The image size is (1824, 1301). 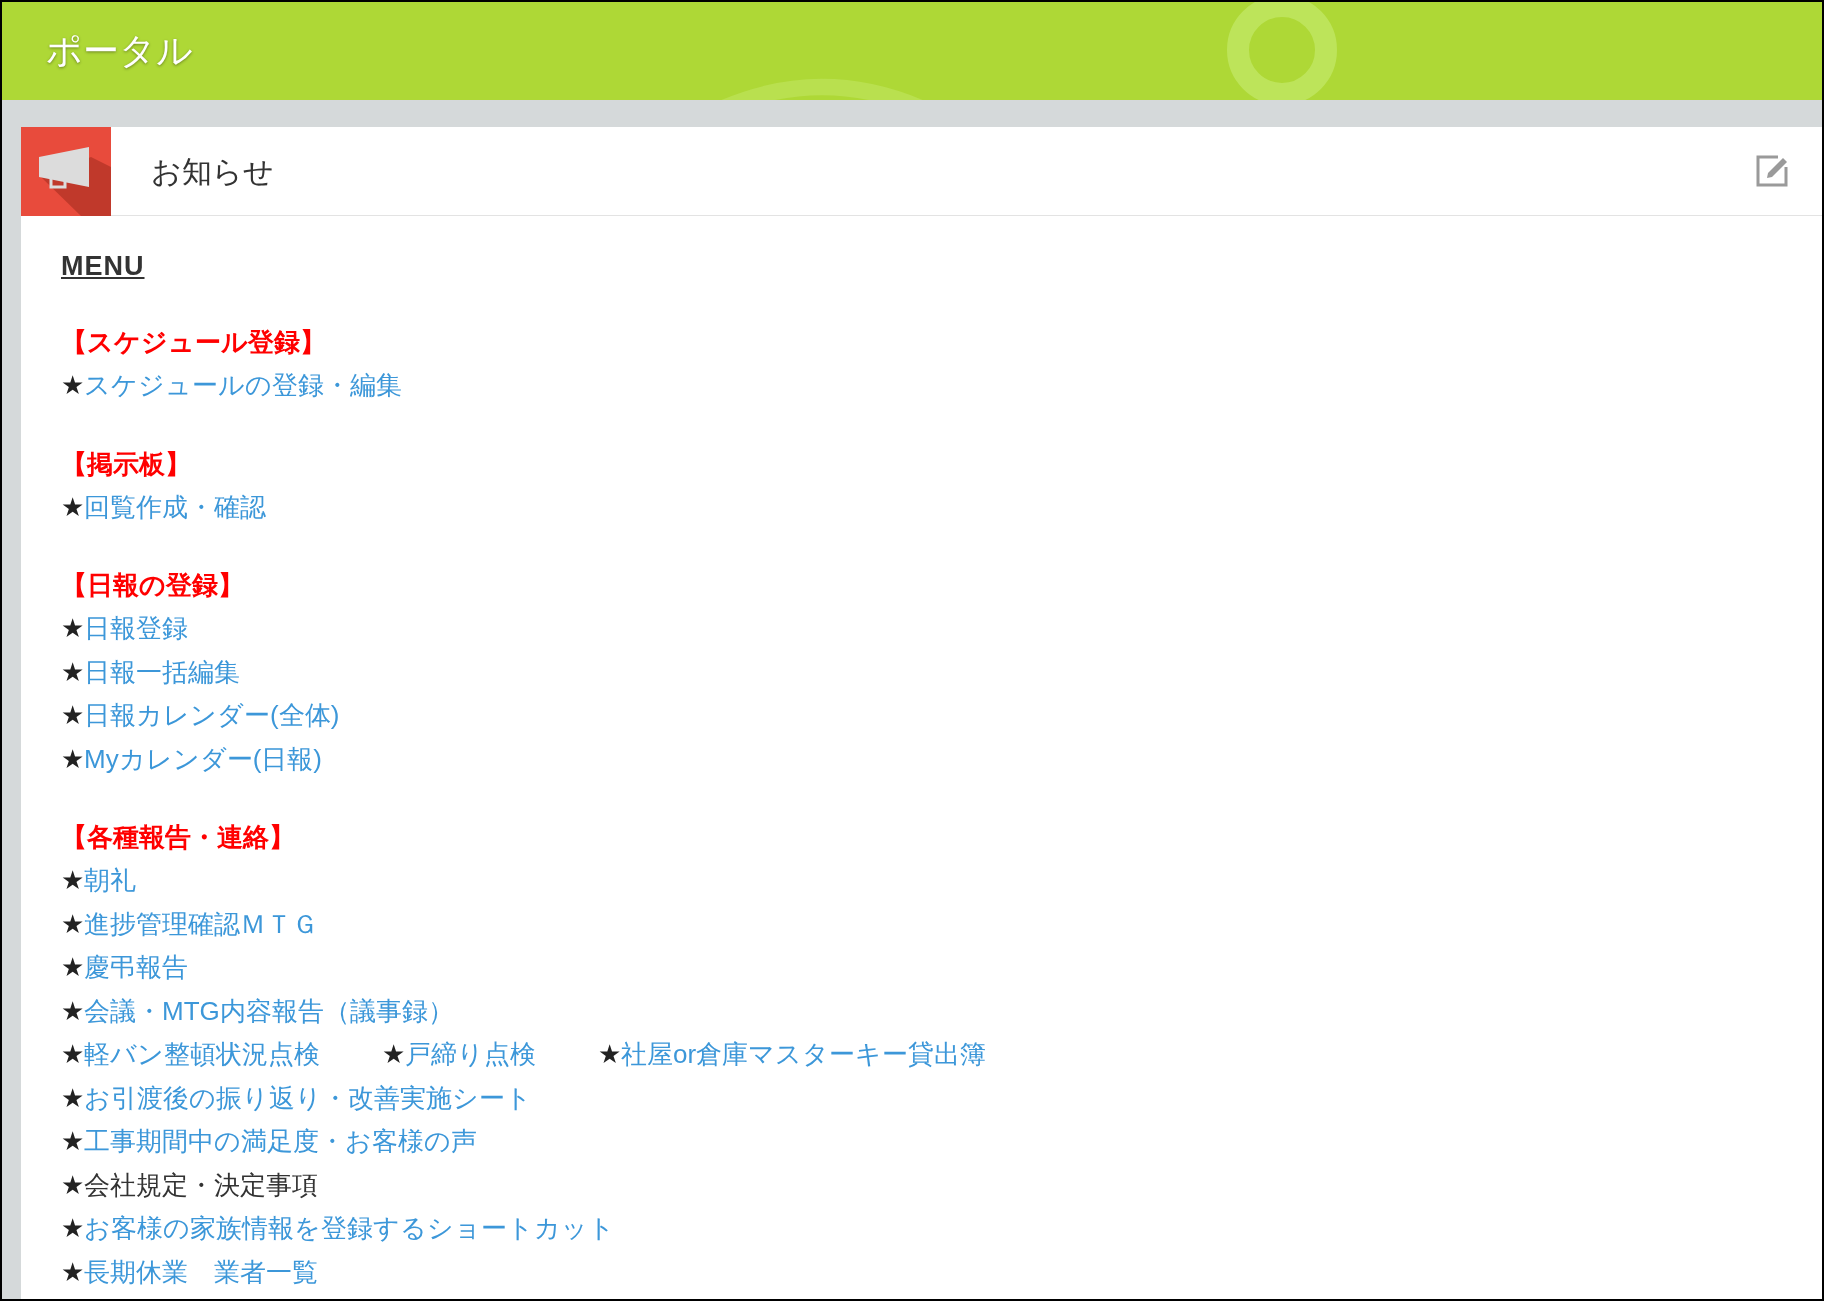 What do you see at coordinates (193, 342) in the screenshot?
I see `section-heading: 【スケジュール登録】` at bounding box center [193, 342].